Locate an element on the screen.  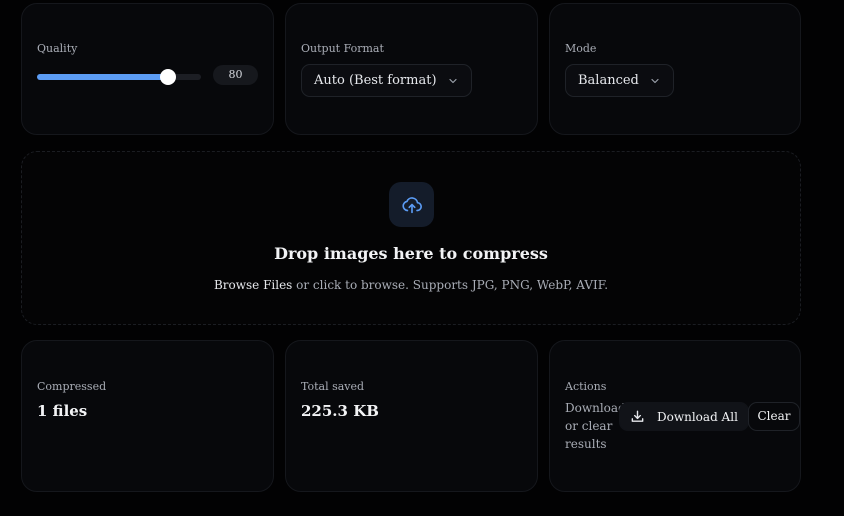
total-saved-label: Total saved is located at coordinates (333, 386).